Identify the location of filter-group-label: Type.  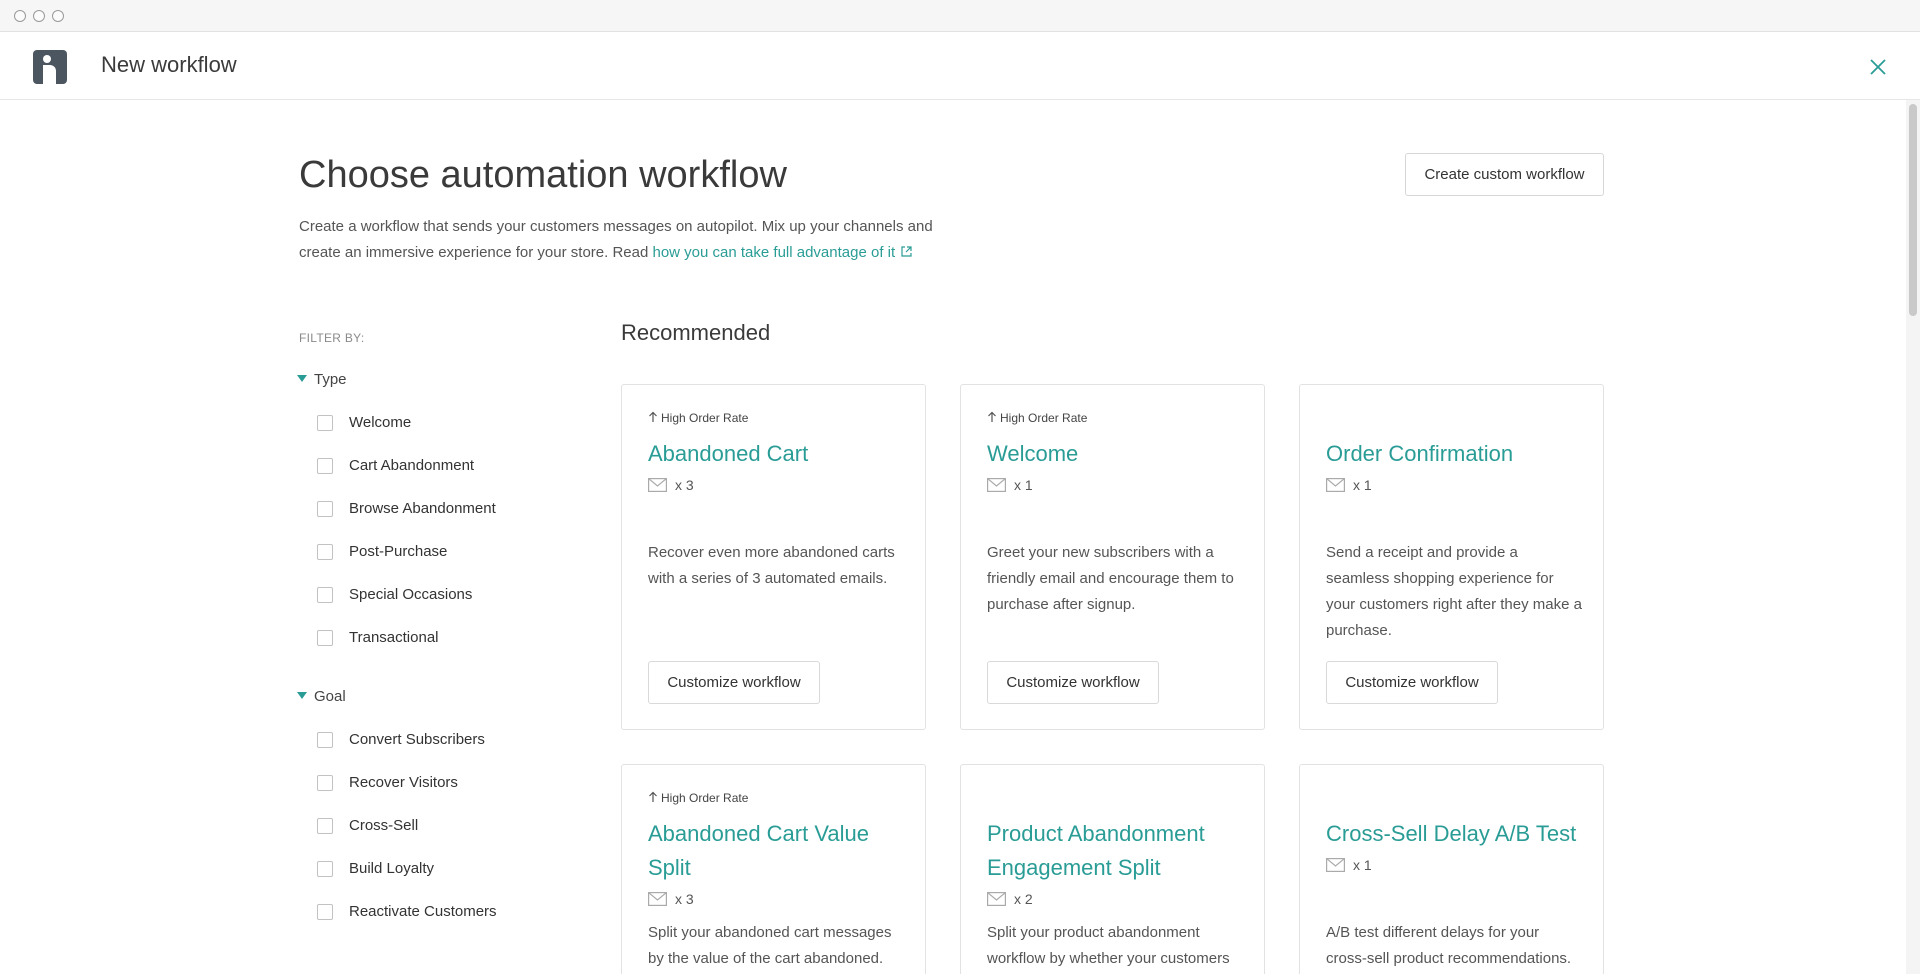
(330, 379).